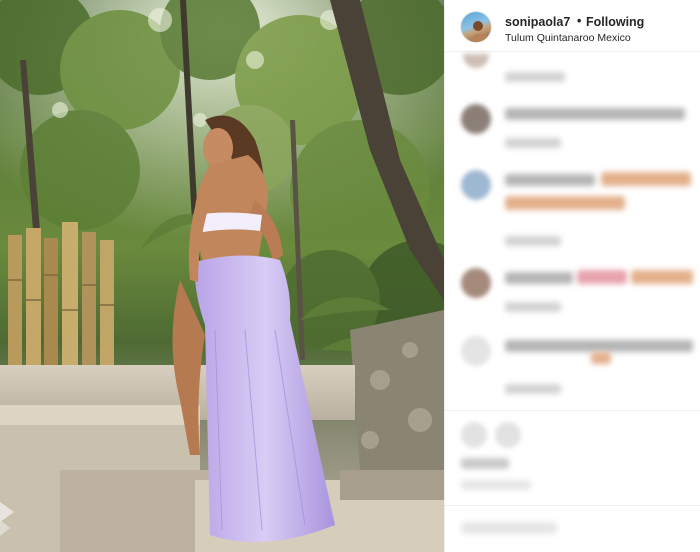 This screenshot has width=700, height=552. What do you see at coordinates (476, 27) in the screenshot?
I see `profile-avatar-icon` at bounding box center [476, 27].